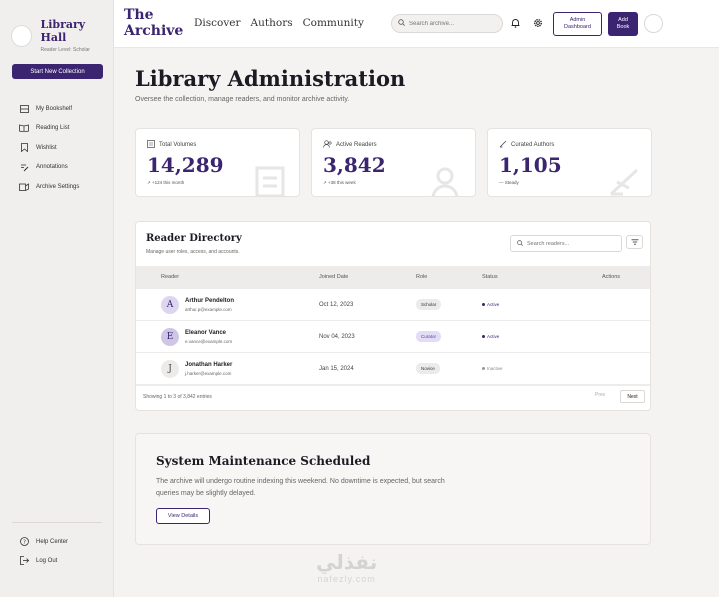 Image resolution: width=719 pixels, height=597 pixels. I want to click on sidebar-item-label: Annotations, so click(52, 167).